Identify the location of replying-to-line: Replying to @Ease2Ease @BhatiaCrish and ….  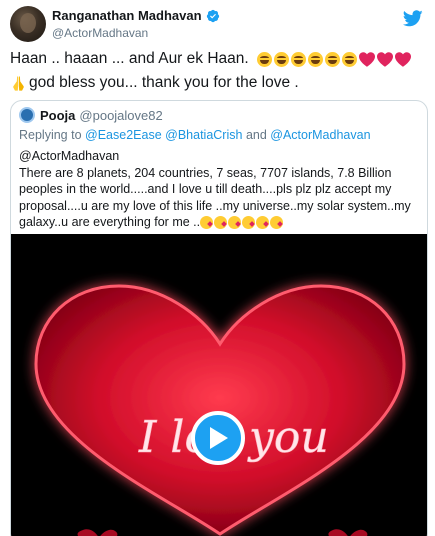
(195, 135).